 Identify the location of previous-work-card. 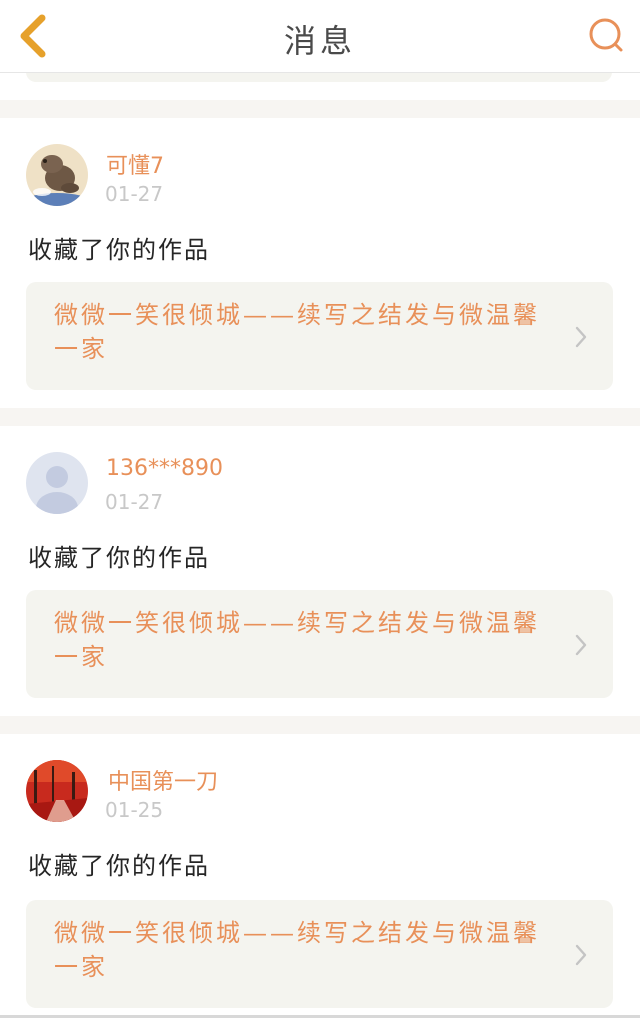
(319, 77).